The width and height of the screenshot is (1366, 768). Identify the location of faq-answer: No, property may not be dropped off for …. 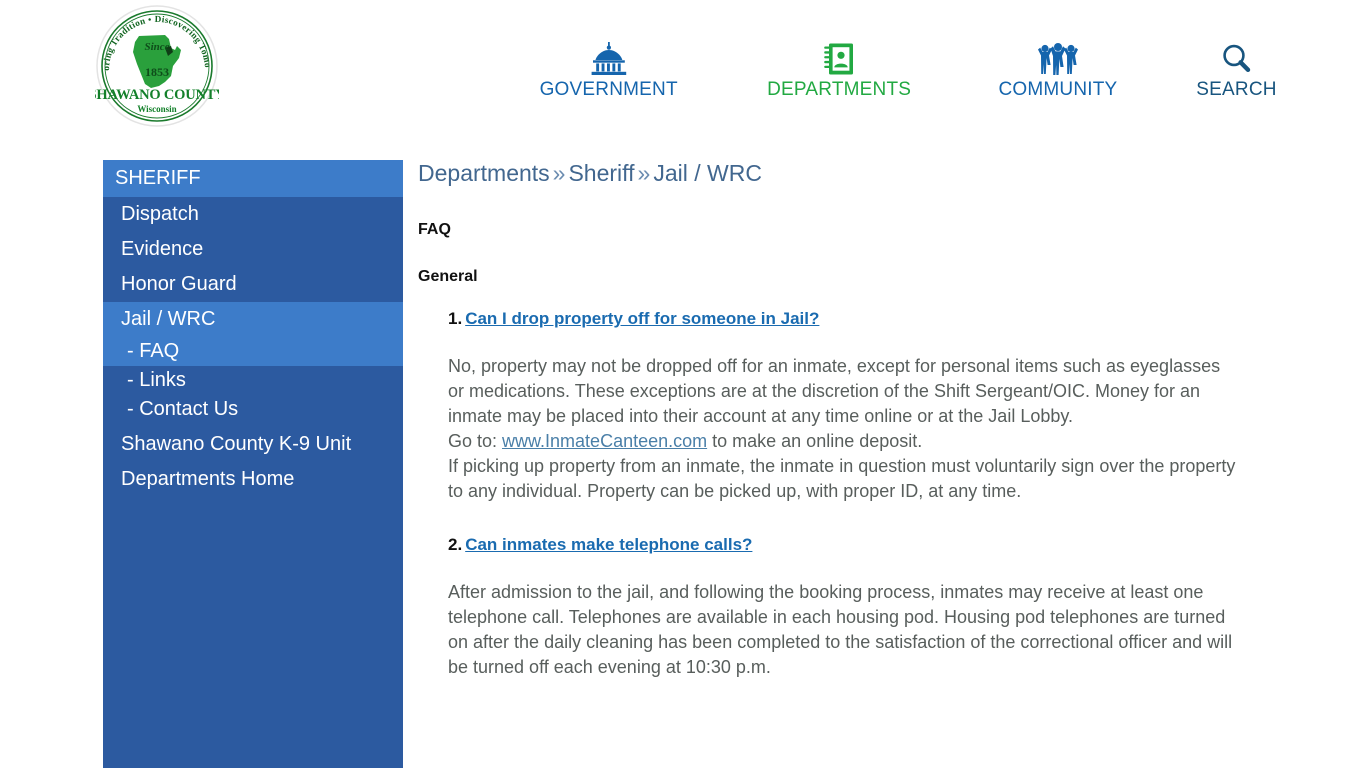
(843, 429).